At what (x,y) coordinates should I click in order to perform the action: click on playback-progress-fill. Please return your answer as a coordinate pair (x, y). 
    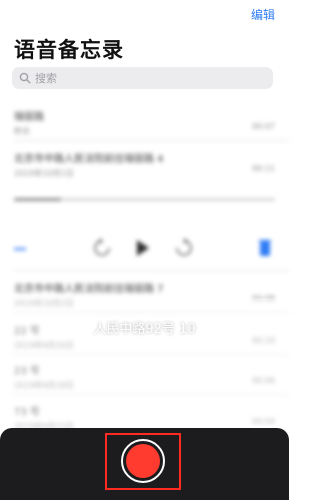
    Looking at the image, I should click on (37, 199).